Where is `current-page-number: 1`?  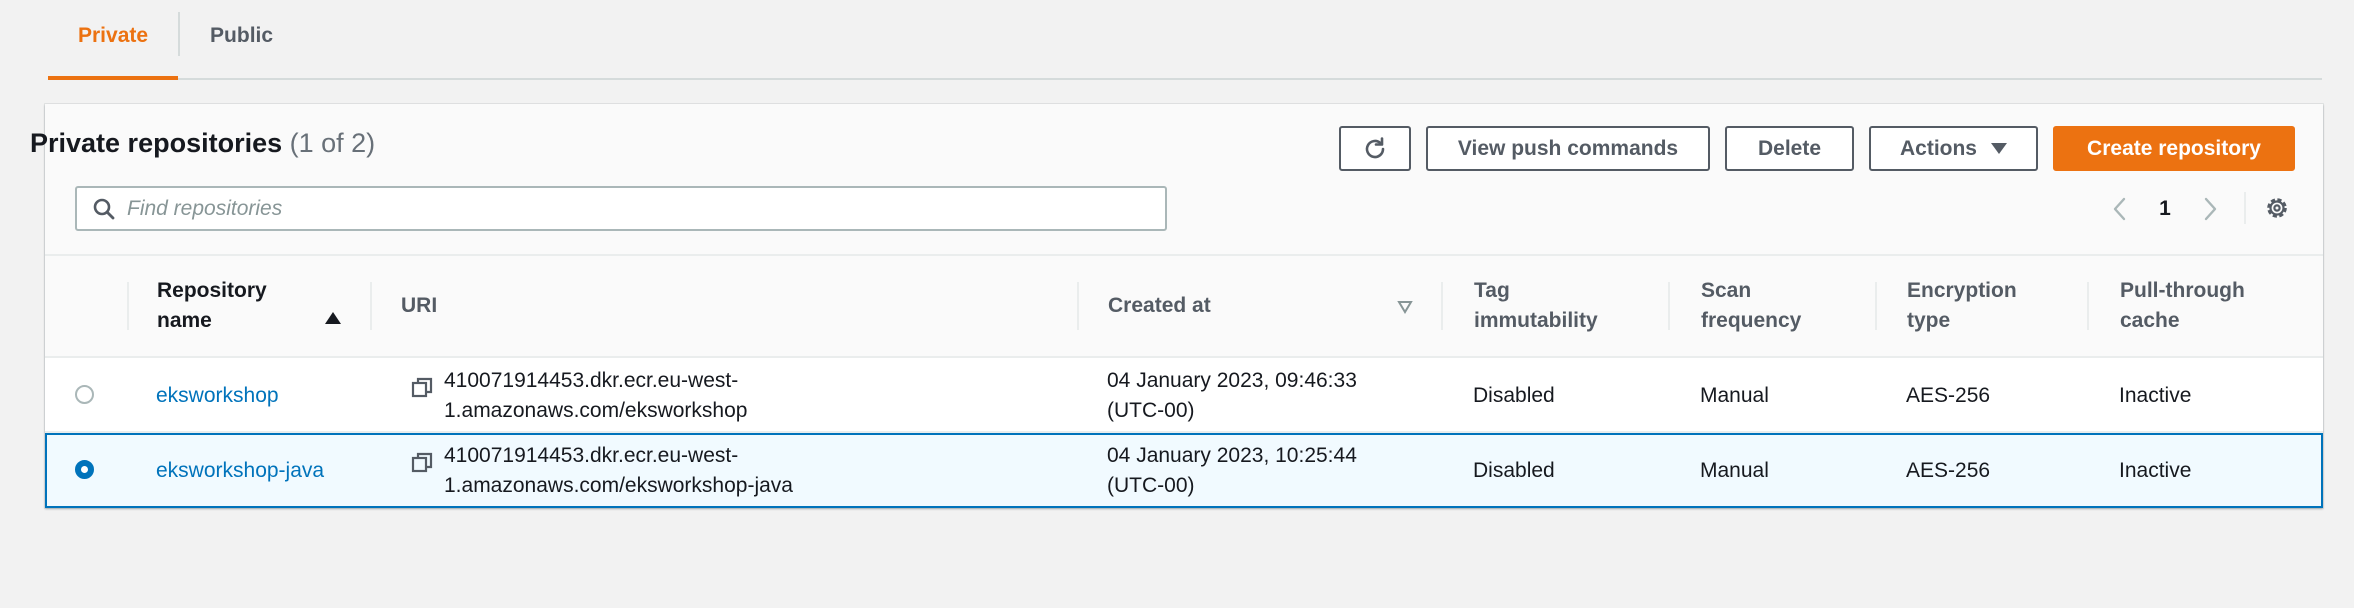
current-page-number: 1 is located at coordinates (2165, 208).